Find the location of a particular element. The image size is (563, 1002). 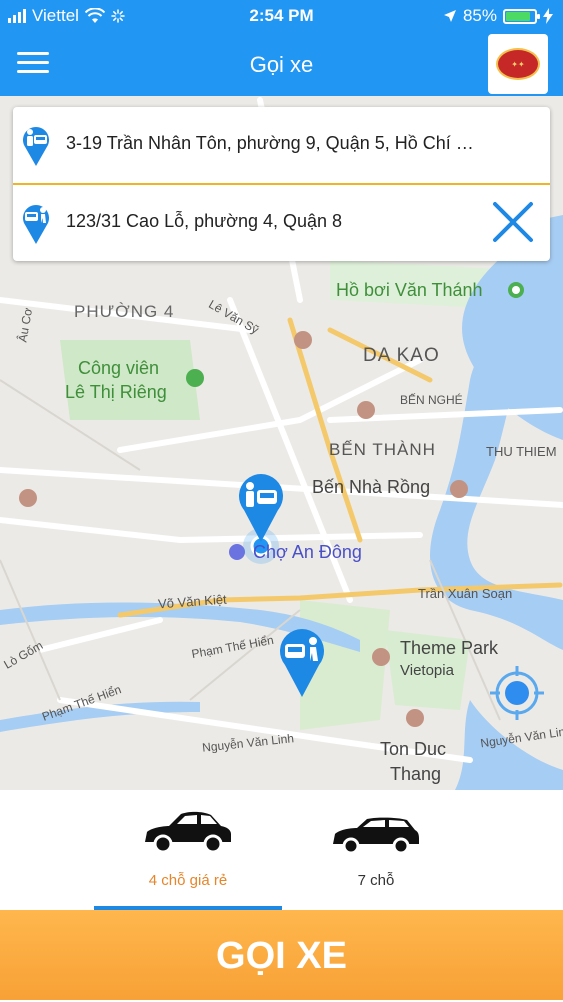

pedestrian-pin-icon is located at coordinates (36, 224).